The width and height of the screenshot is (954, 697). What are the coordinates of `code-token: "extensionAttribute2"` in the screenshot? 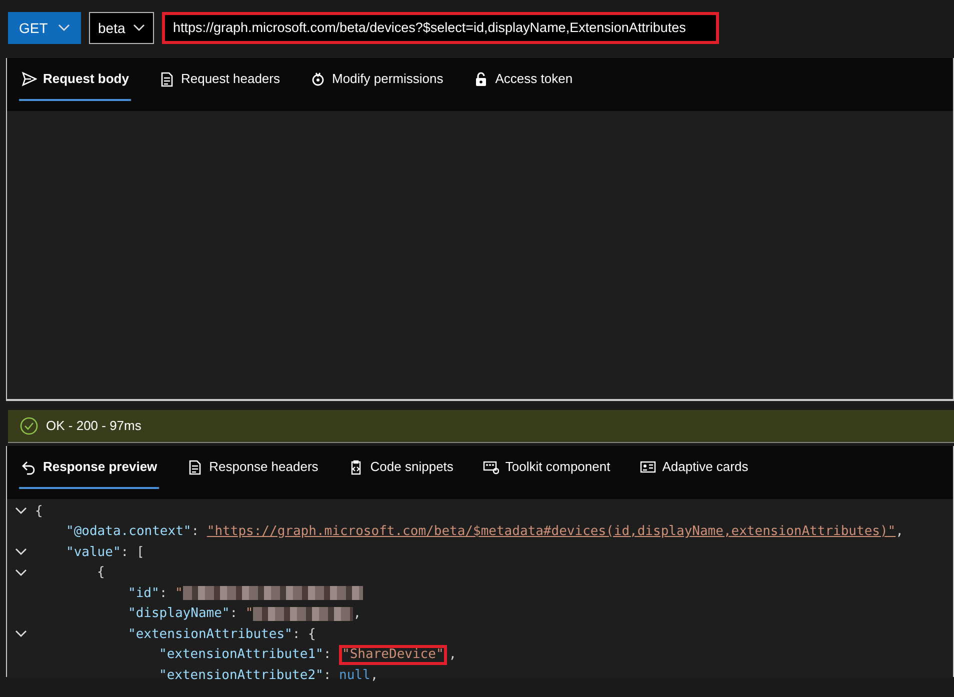 It's located at (241, 675).